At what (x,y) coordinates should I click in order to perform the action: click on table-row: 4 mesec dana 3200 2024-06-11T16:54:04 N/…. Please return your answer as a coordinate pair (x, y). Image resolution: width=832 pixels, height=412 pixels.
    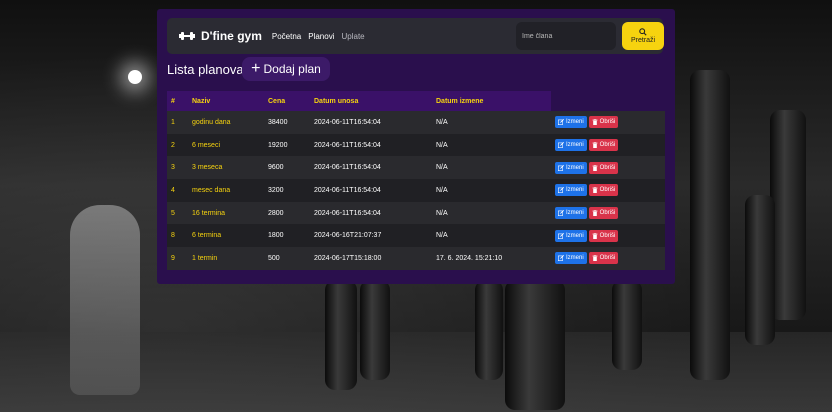
    Looking at the image, I should click on (416, 190).